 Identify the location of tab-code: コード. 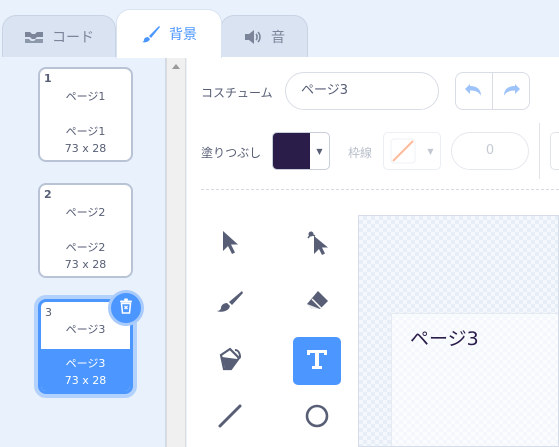
(59, 36).